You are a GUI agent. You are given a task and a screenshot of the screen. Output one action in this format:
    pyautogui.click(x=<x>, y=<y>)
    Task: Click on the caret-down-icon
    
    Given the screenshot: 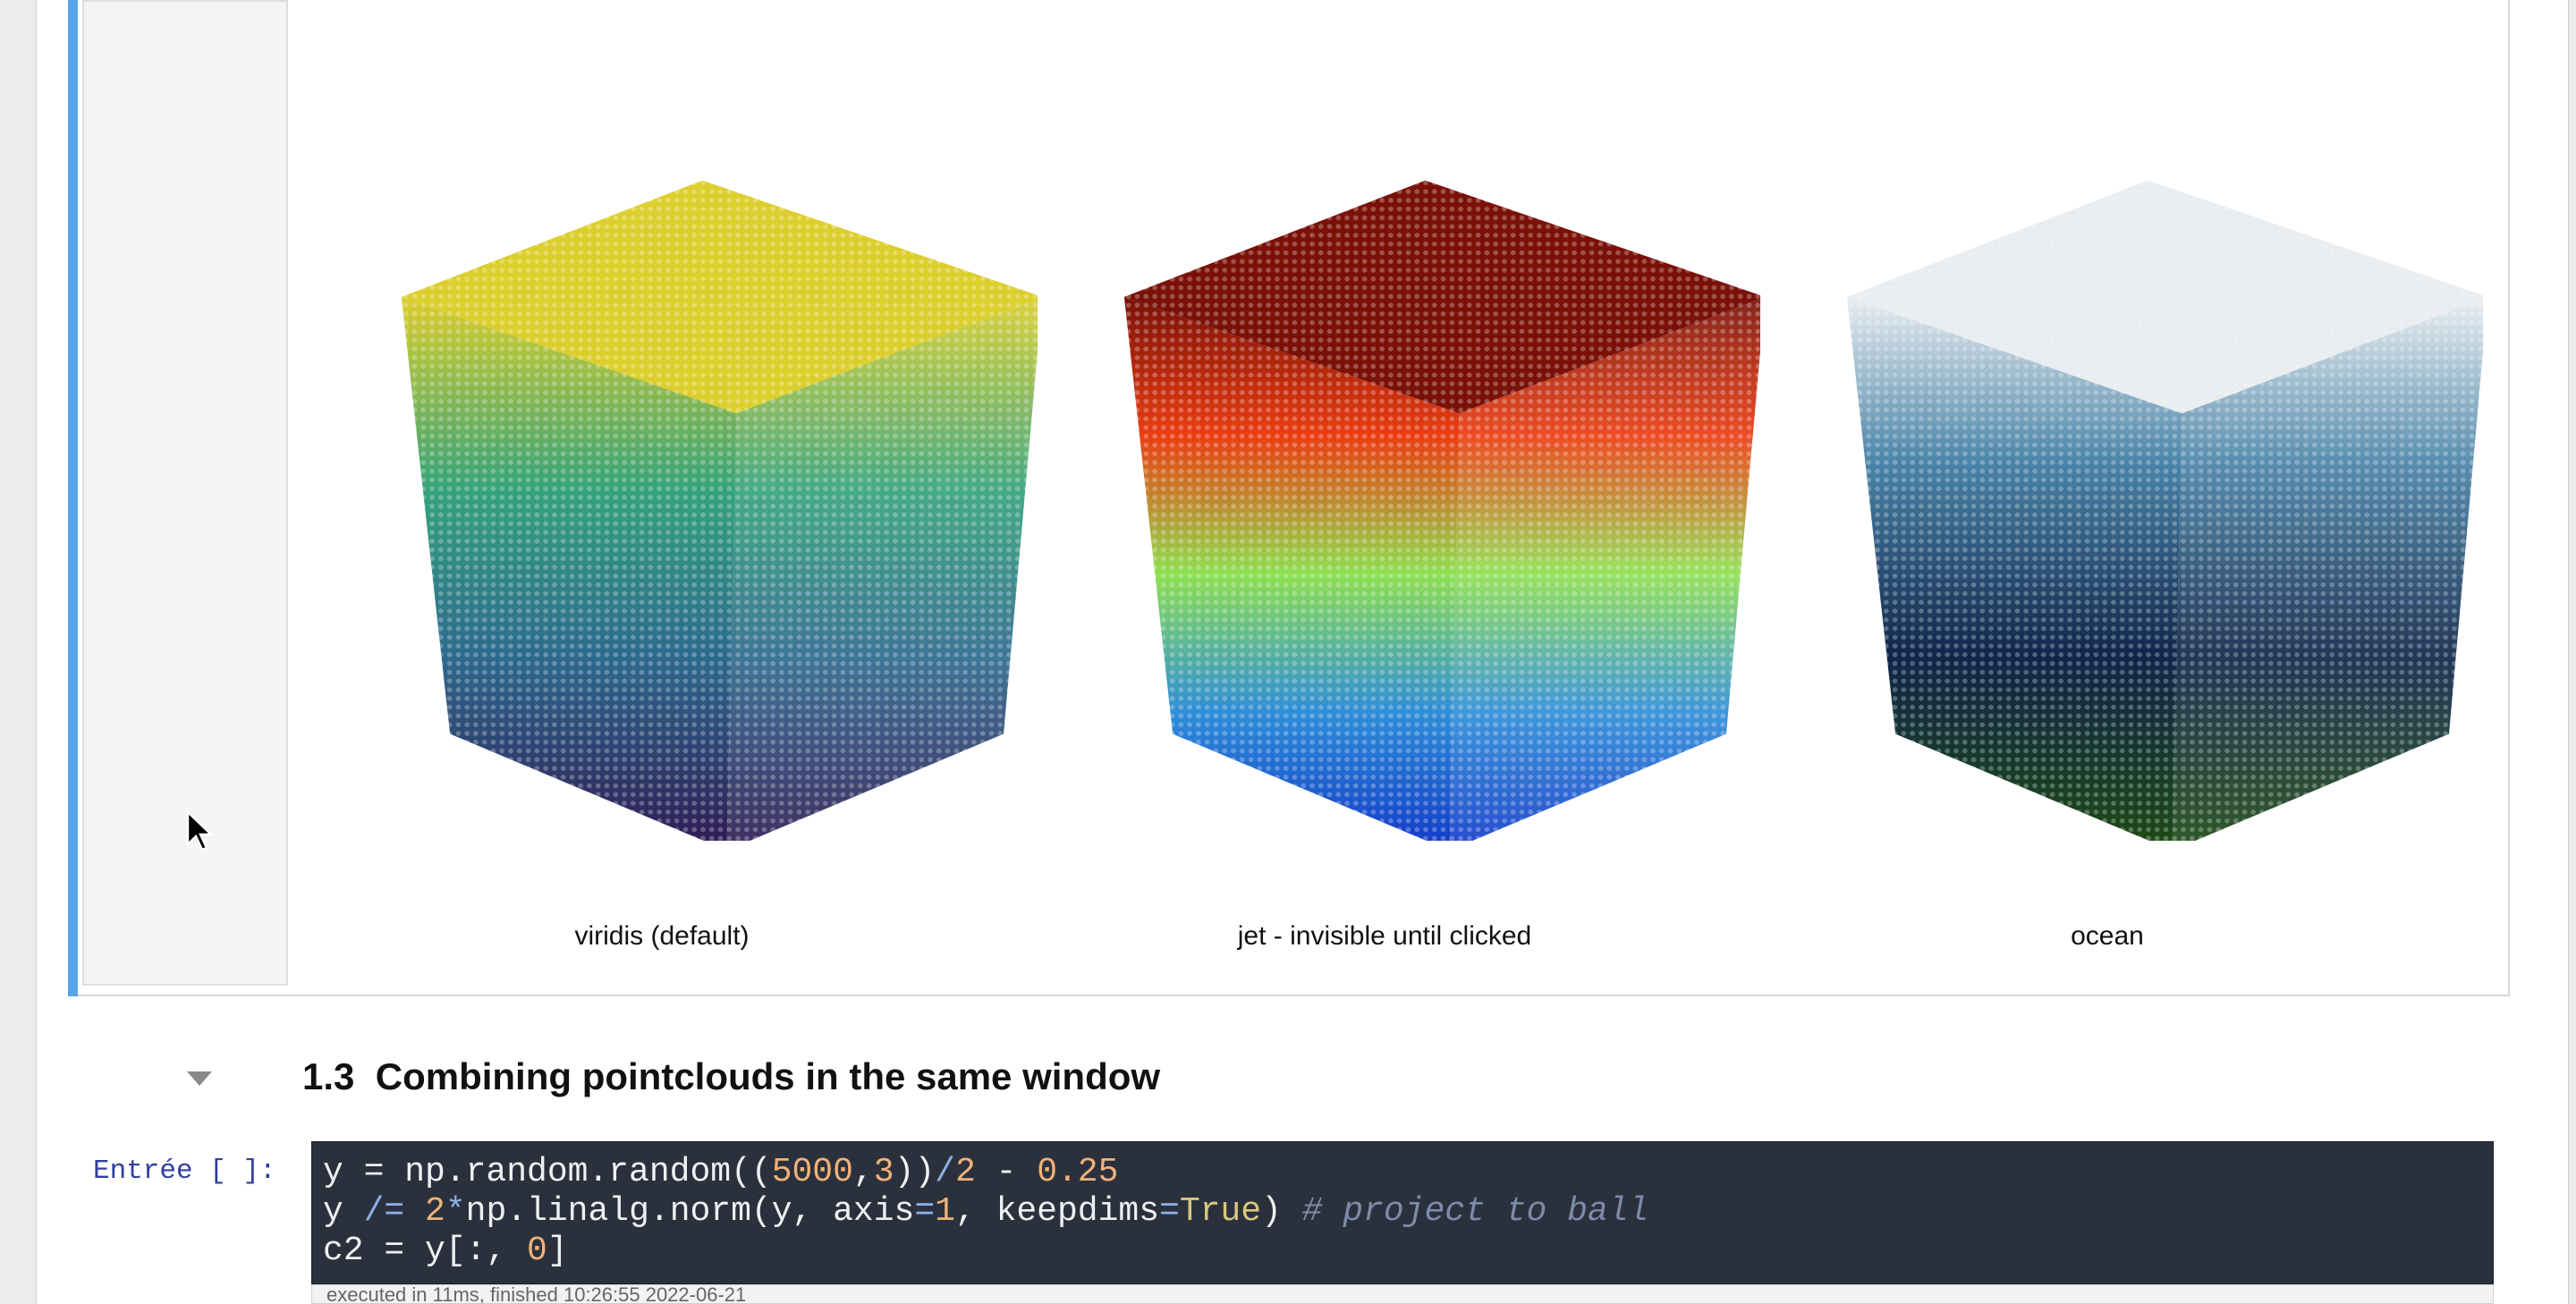 What is the action you would take?
    pyautogui.click(x=199, y=1078)
    